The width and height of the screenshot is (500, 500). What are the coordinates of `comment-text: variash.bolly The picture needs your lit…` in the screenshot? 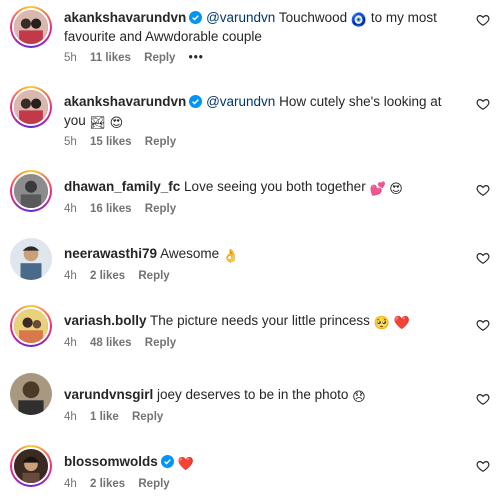 It's located at (264, 320).